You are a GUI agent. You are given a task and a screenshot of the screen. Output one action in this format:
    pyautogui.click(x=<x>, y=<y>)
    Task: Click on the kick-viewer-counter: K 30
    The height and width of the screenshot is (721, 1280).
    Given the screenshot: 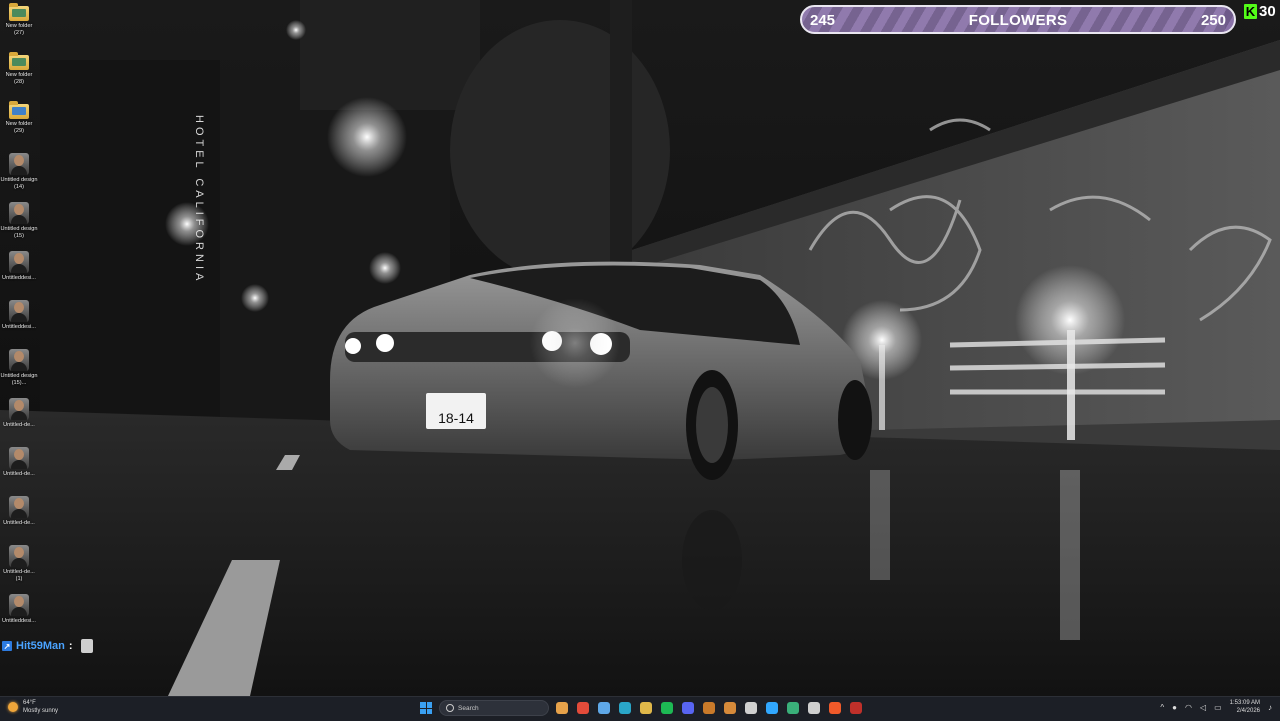 What is the action you would take?
    pyautogui.click(x=1260, y=11)
    